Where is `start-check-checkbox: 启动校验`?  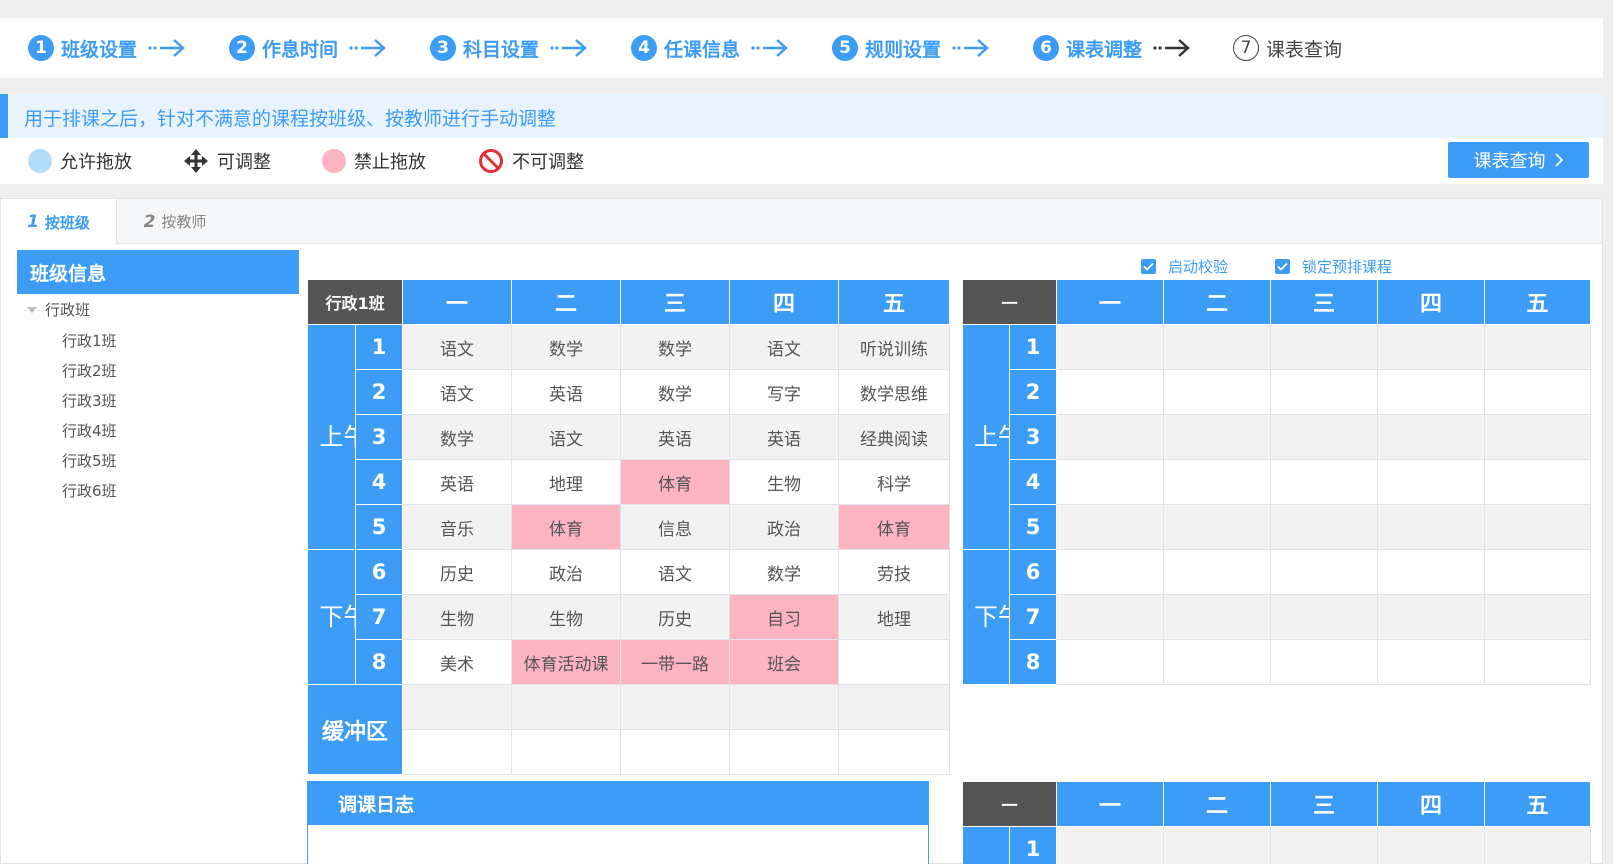
start-check-checkbox: 启动校验 is located at coordinates (1184, 266).